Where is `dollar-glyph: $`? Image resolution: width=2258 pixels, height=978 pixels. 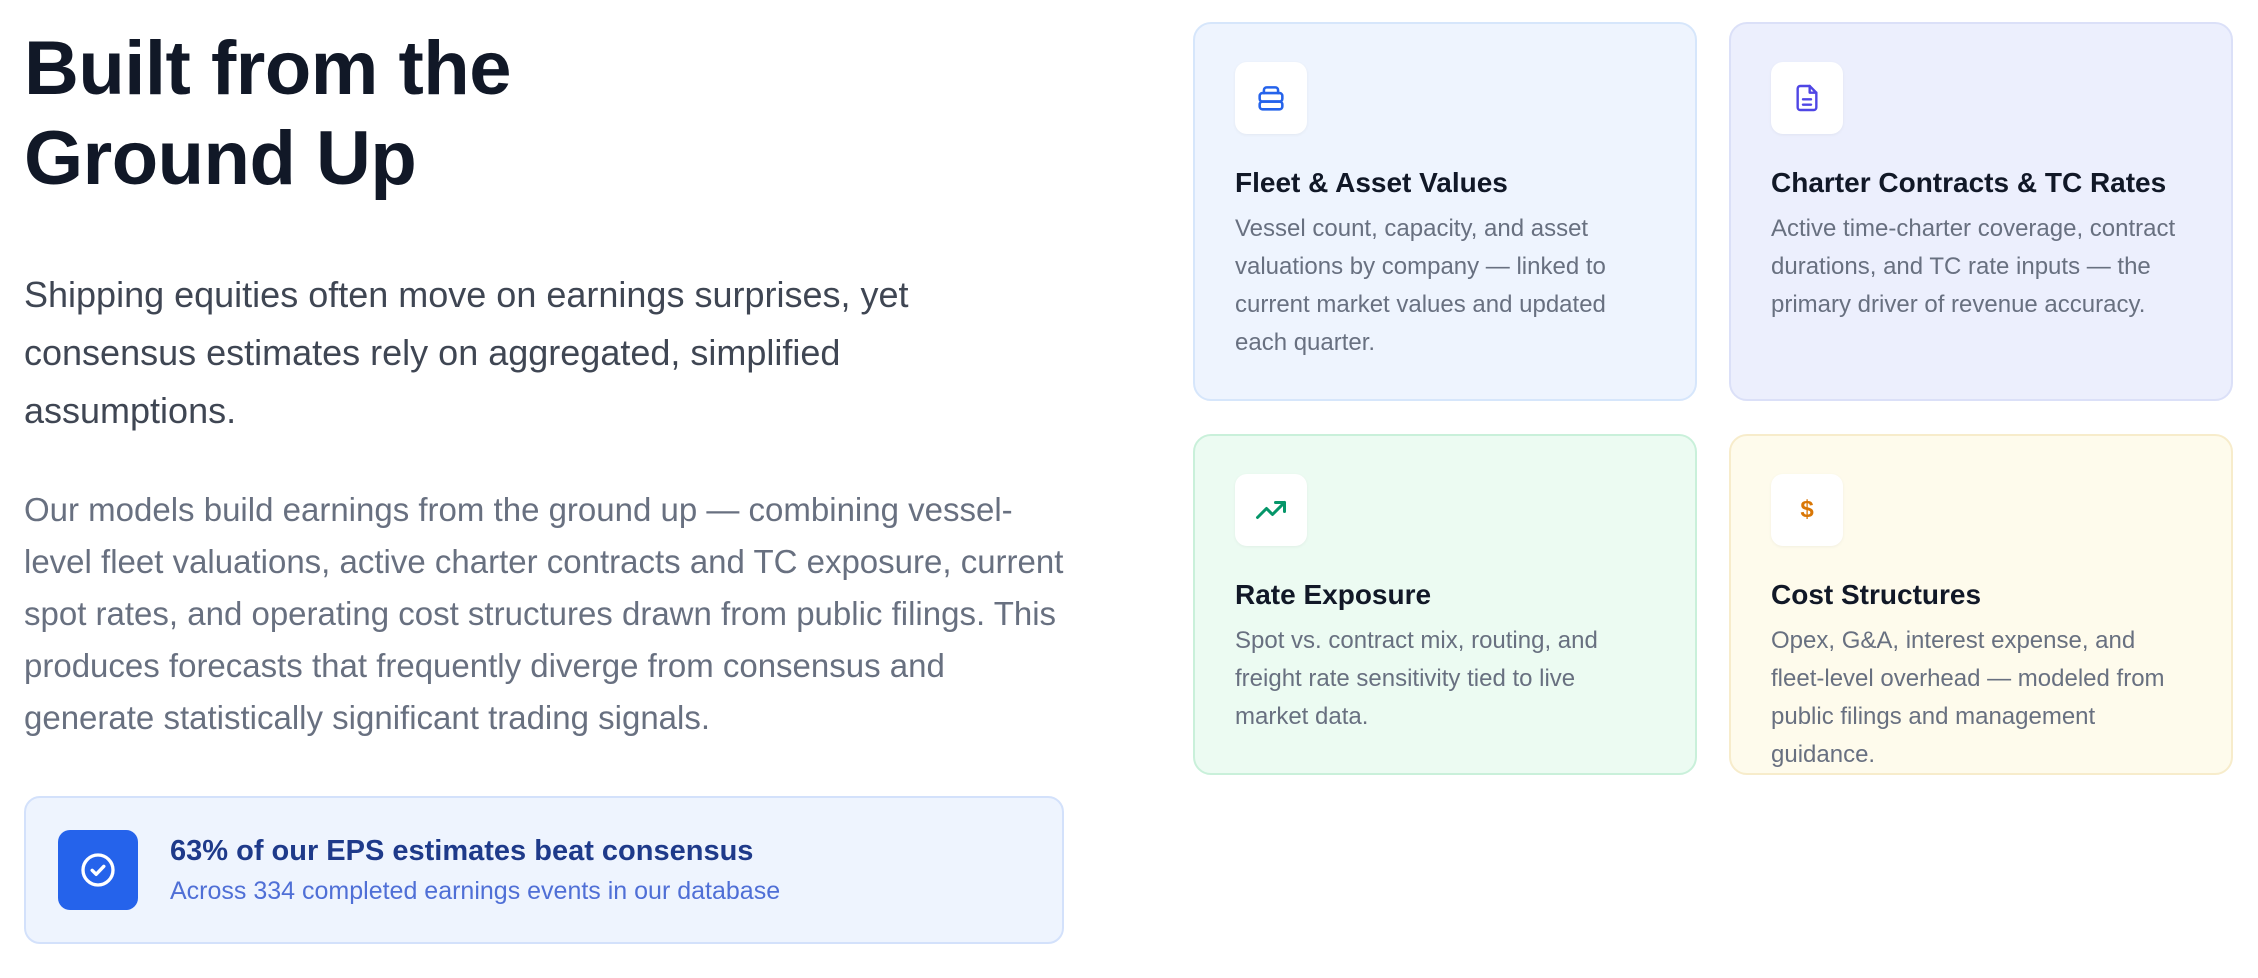
dollar-glyph: $ is located at coordinates (1807, 509).